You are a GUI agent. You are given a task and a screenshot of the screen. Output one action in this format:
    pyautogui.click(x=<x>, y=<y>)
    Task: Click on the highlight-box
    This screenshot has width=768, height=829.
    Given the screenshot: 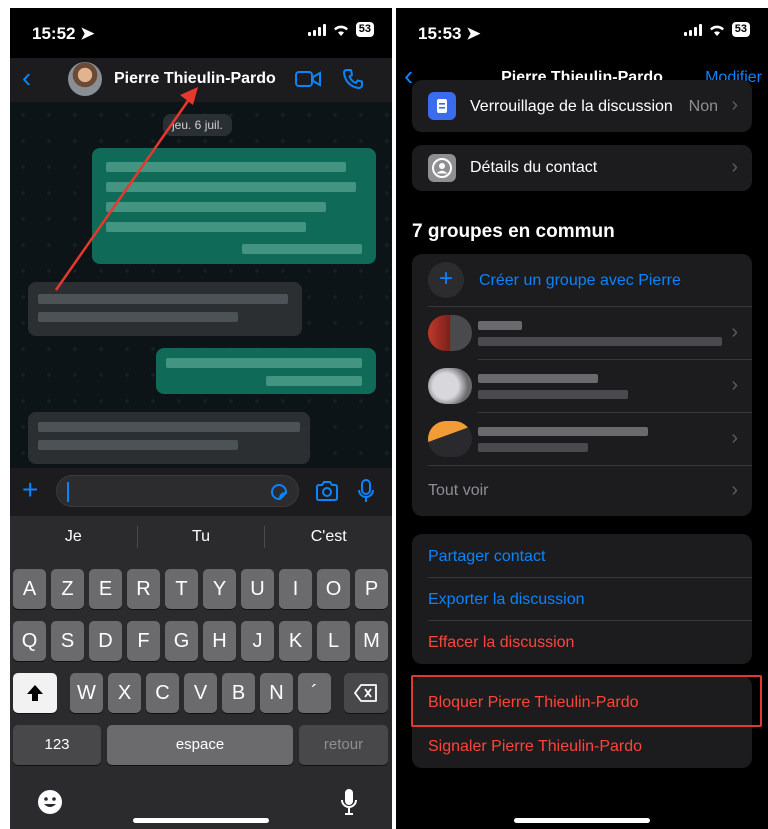 What is the action you would take?
    pyautogui.click(x=586, y=701)
    